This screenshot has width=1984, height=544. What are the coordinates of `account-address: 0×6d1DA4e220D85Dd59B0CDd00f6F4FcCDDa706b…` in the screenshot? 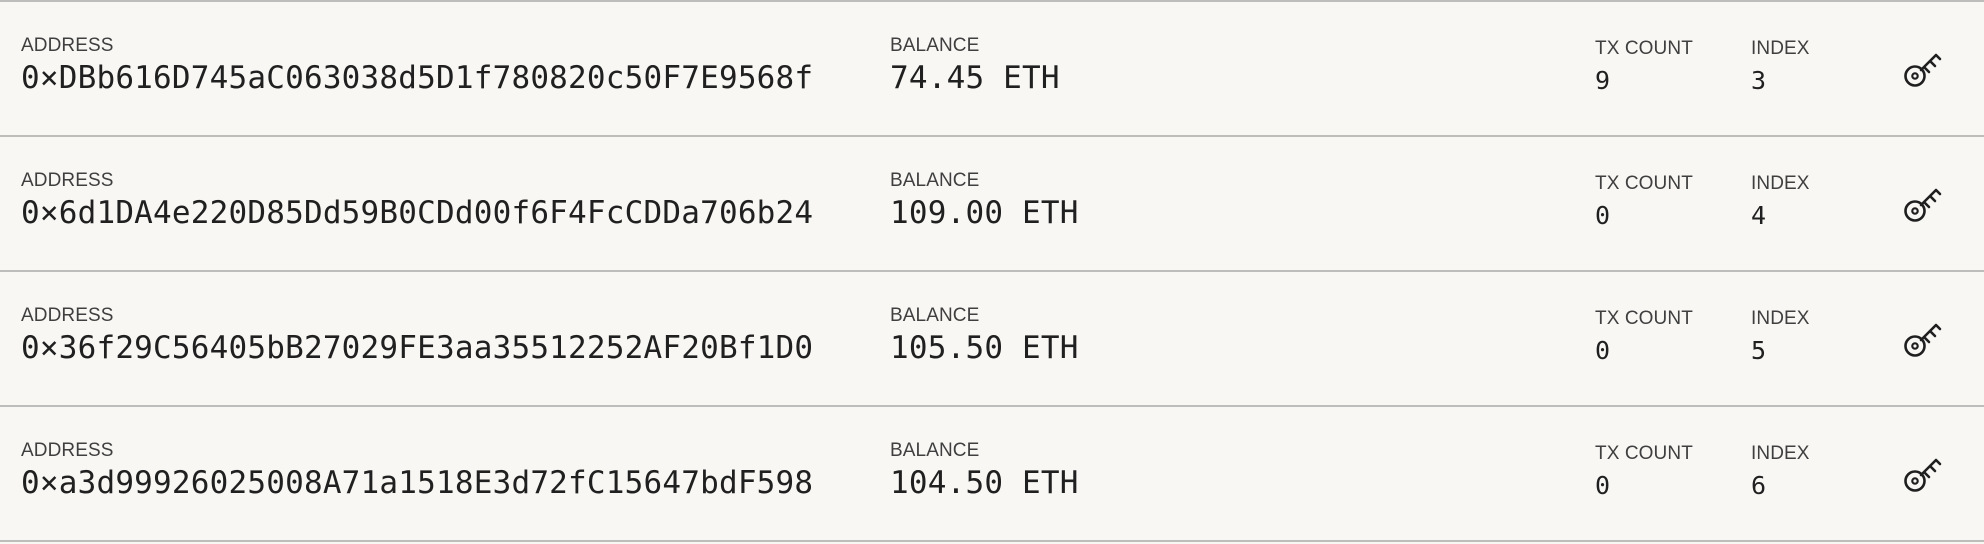 It's located at (417, 213).